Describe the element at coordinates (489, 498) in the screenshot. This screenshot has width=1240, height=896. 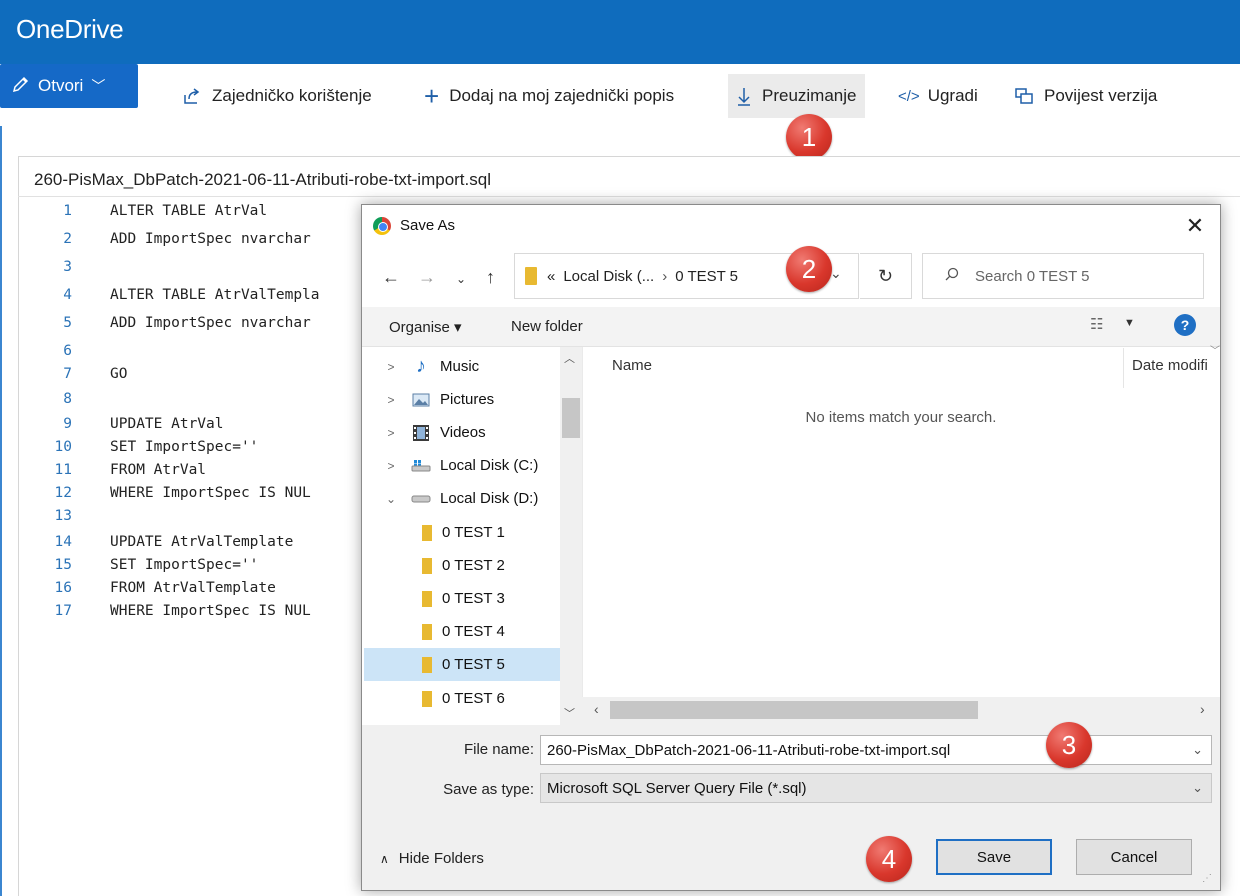
I see `nav-label: Local Disk (D:)` at that location.